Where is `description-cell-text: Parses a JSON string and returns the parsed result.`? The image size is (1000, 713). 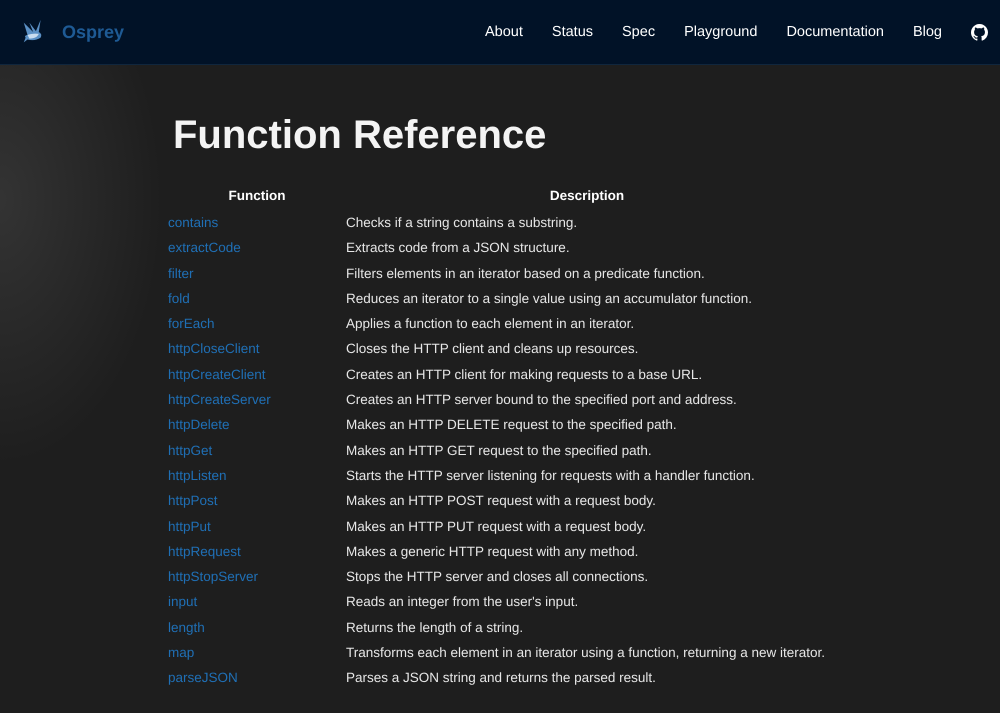 description-cell-text: Parses a JSON string and returns the parsed result. is located at coordinates (501, 678).